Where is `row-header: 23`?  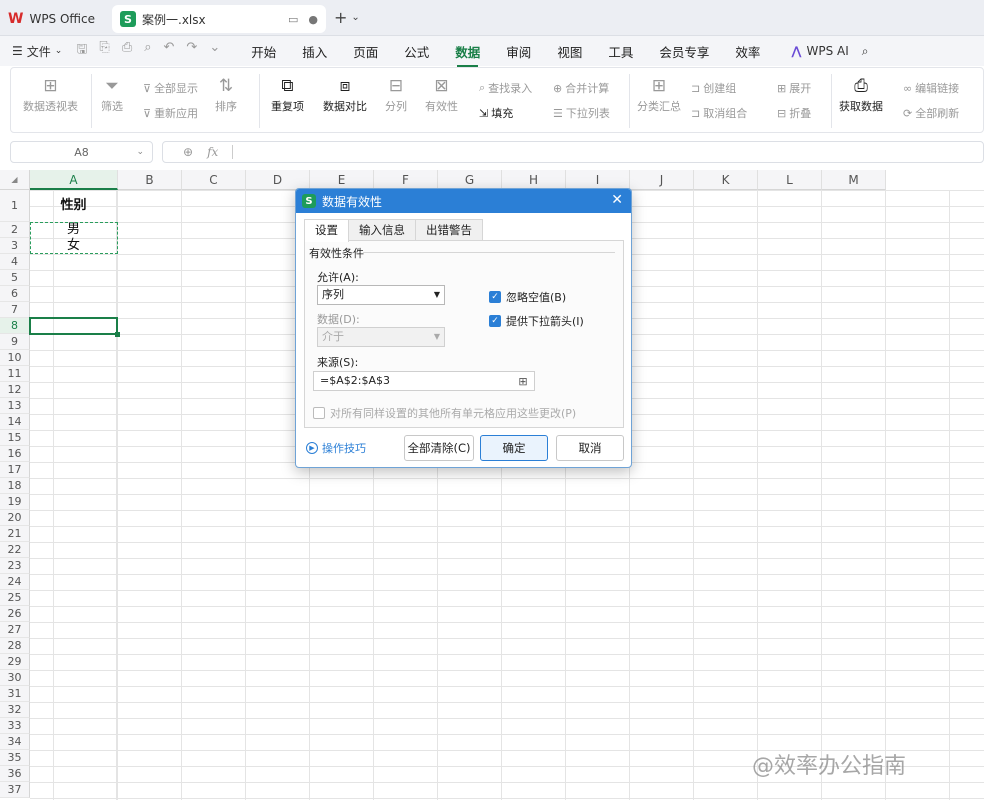 row-header: 23 is located at coordinates (15, 566).